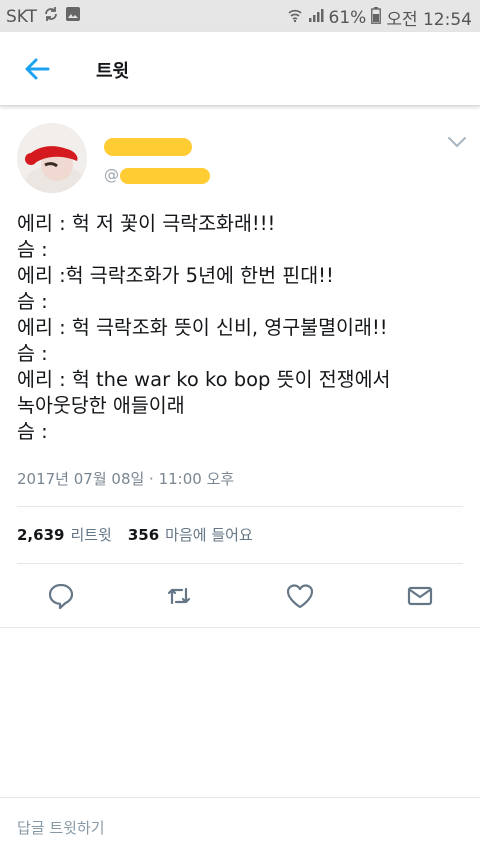 The image size is (480, 853). What do you see at coordinates (420, 596) in the screenshot?
I see `direct-message-icon` at bounding box center [420, 596].